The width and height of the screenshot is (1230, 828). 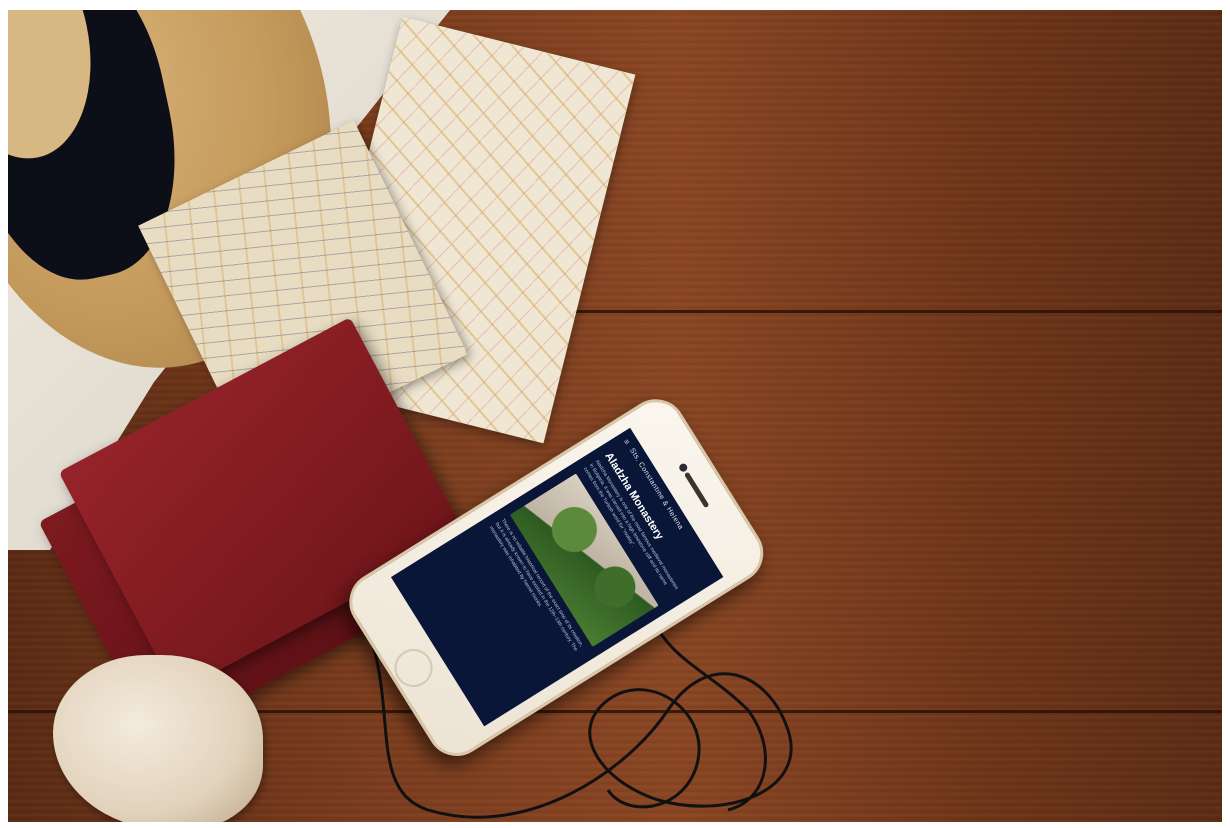 I want to click on menu-icon: ≡, so click(x=627, y=442).